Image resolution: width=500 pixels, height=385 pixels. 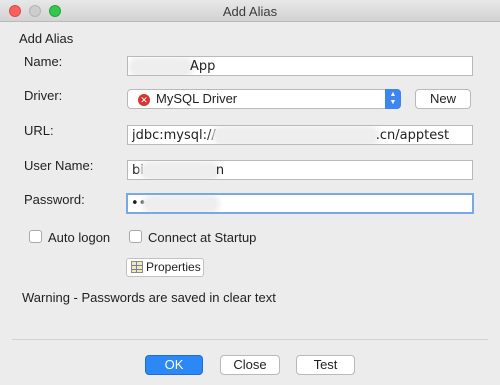 I want to click on name-field: App, so click(x=300, y=66).